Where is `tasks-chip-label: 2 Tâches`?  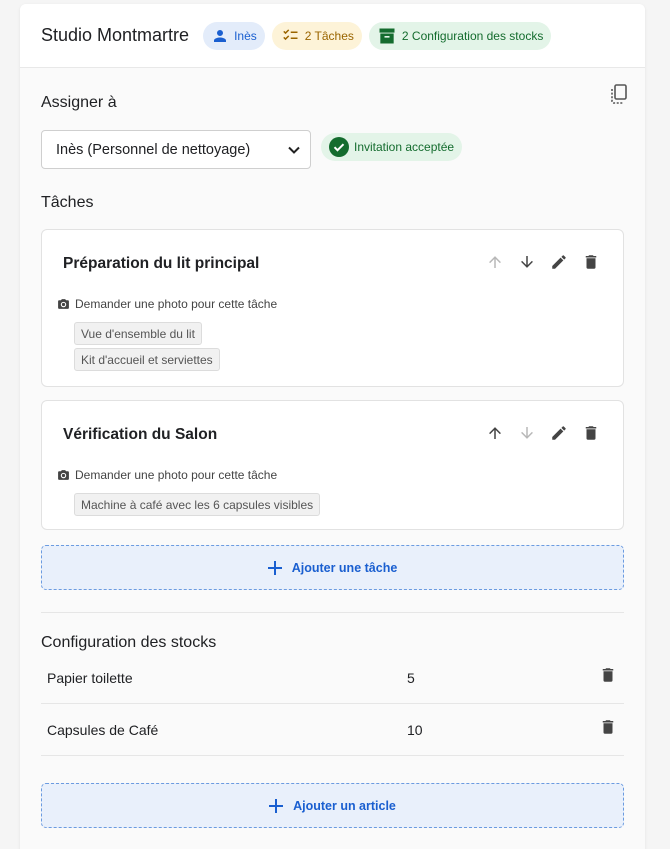
tasks-chip-label: 2 Tâches is located at coordinates (329, 35).